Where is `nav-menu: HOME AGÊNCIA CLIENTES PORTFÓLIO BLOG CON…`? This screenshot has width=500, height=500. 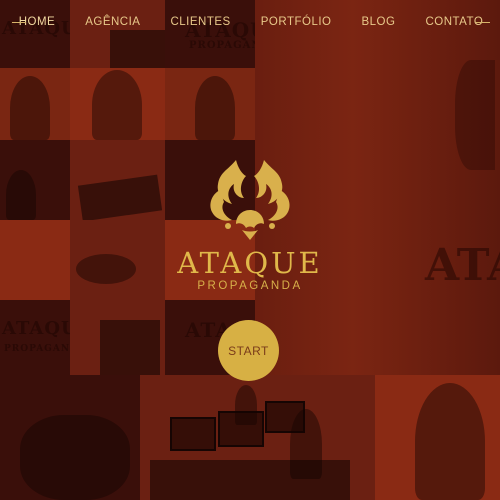
nav-menu: HOME AGÊNCIA CLIENTES PORTFÓLIO BLOG CON… is located at coordinates (250, 22).